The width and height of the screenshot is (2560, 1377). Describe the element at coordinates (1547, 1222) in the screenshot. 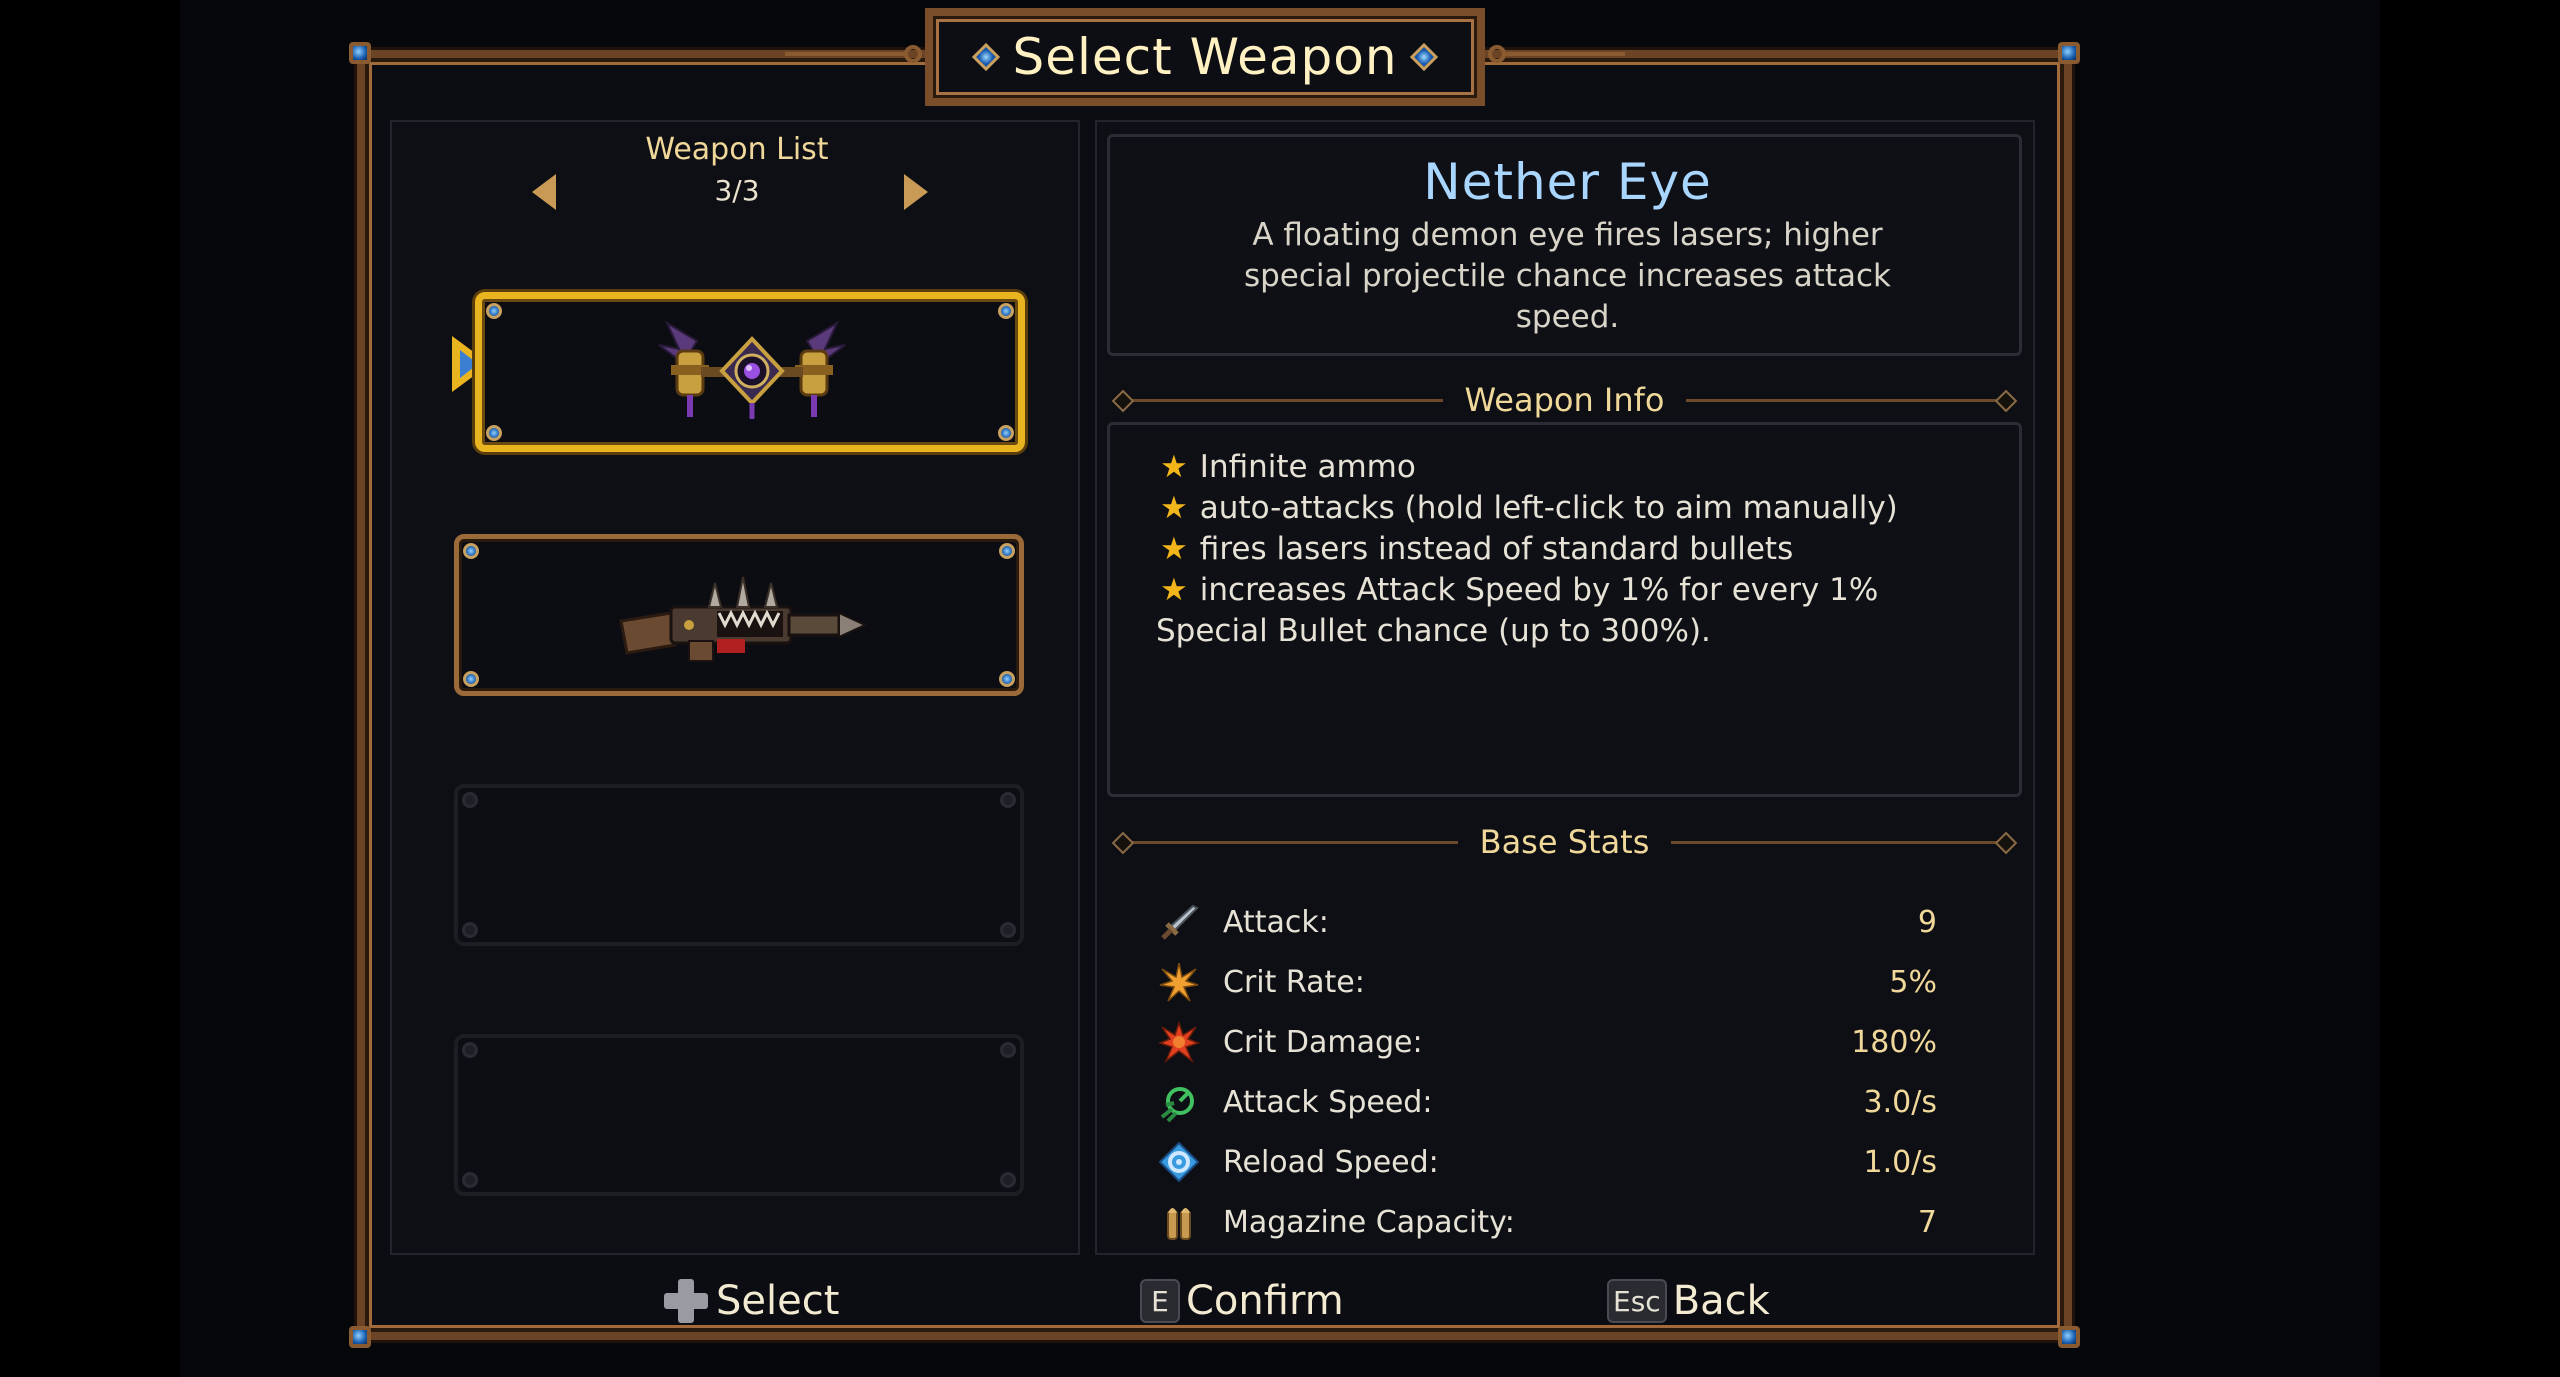

I see `stat-row-magazine-capacity: Magazine Capacity: 7` at that location.